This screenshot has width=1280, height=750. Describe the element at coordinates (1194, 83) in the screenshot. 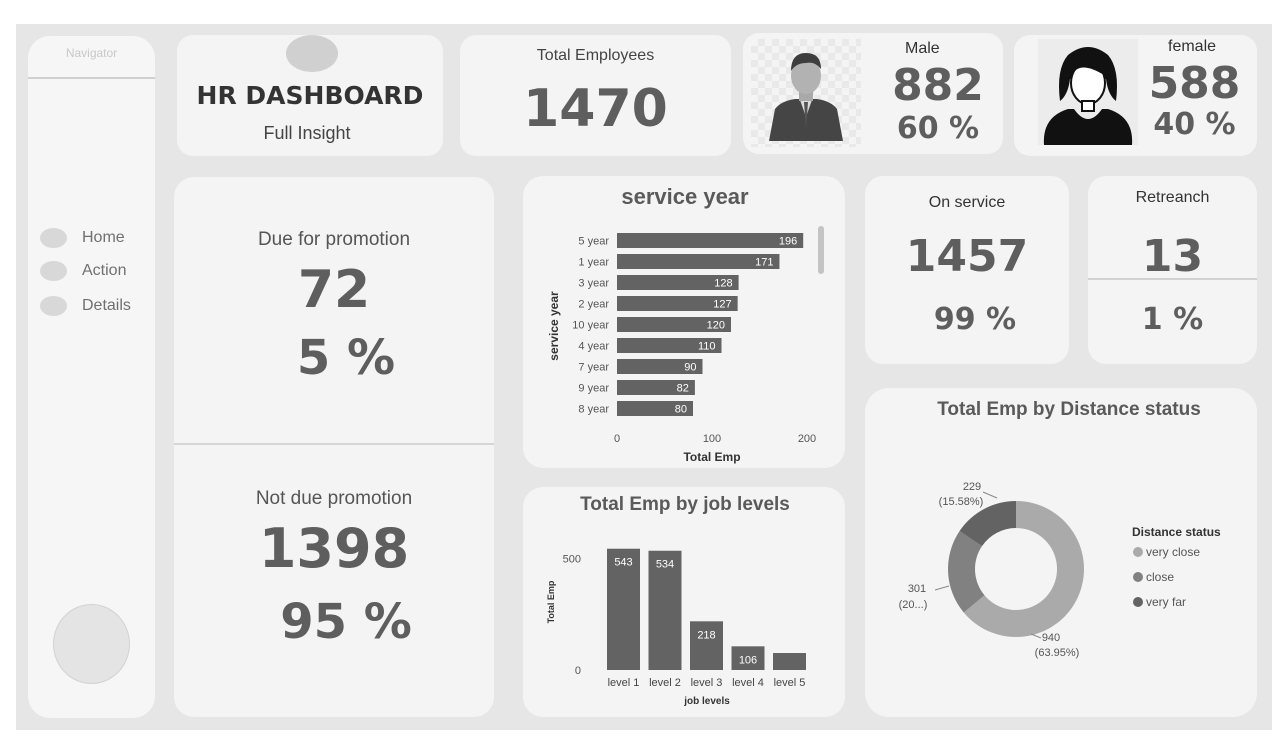

I see `female-value: 588` at that location.